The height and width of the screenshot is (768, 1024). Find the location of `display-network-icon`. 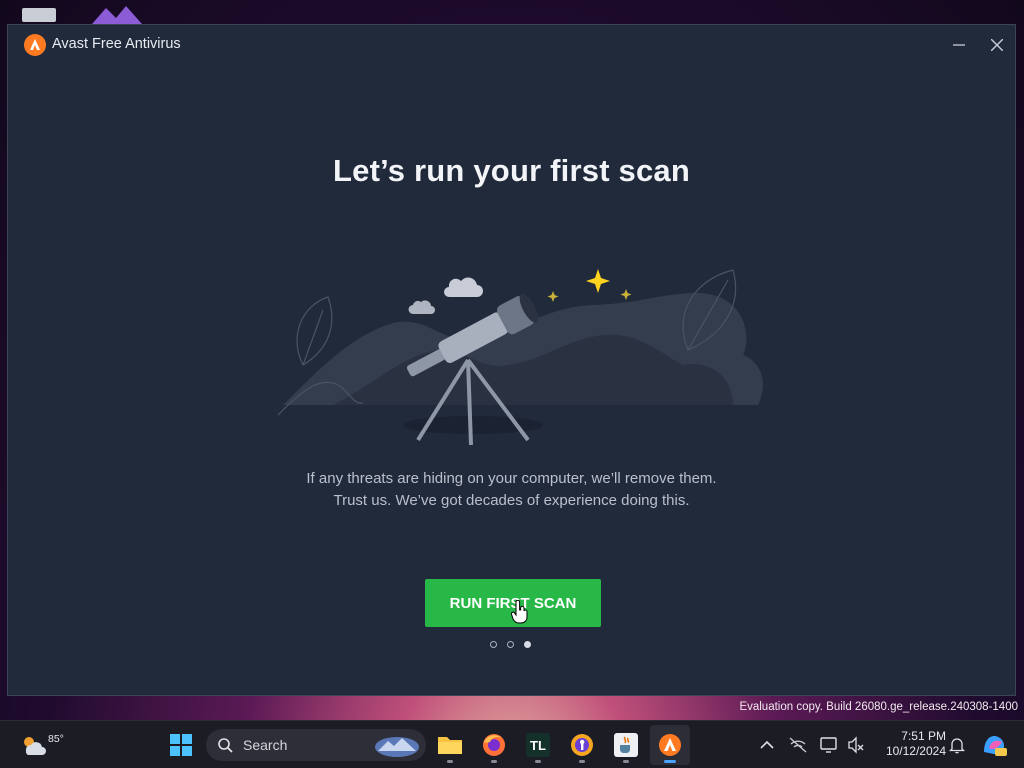

display-network-icon is located at coordinates (829, 745).